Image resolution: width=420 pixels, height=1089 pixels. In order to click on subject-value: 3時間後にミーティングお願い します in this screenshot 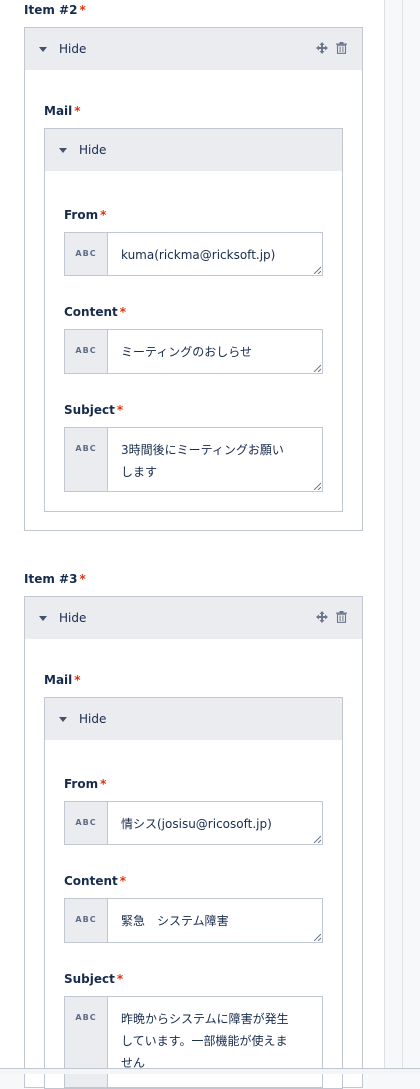, I will do `click(216, 461)`.